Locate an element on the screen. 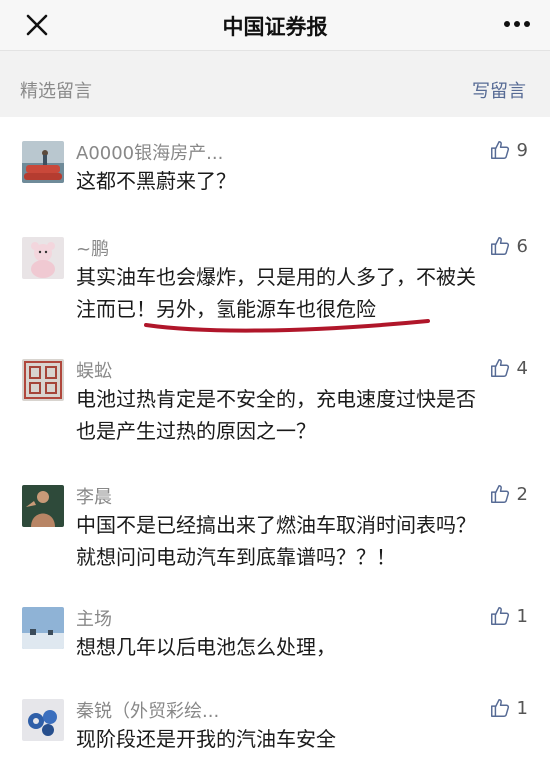 This screenshot has width=550, height=779. like-button: 4 is located at coordinates (508, 368).